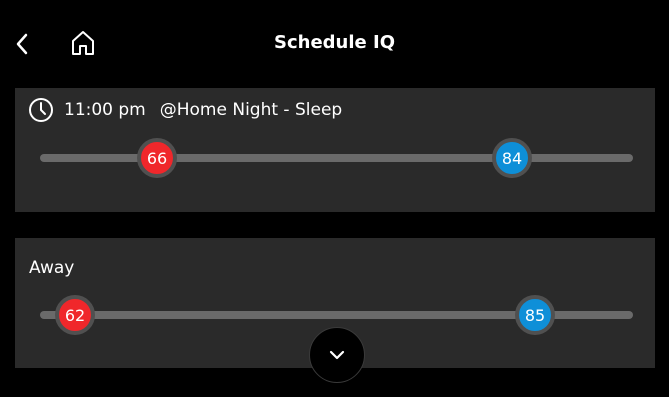 Image resolution: width=669 pixels, height=397 pixels. Describe the element at coordinates (336, 158) in the screenshot. I see `temperature-range-track` at that location.